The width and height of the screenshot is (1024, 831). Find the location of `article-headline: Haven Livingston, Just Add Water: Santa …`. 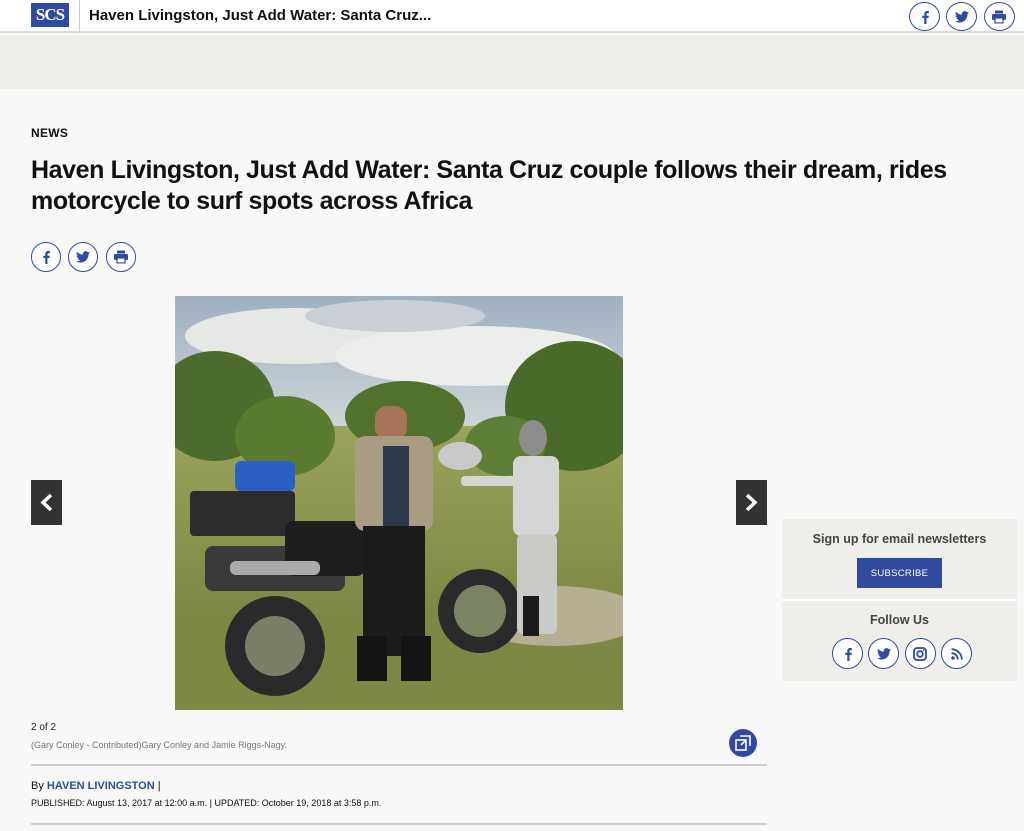

article-headline: Haven Livingston, Just Add Water: Santa … is located at coordinates (489, 185).